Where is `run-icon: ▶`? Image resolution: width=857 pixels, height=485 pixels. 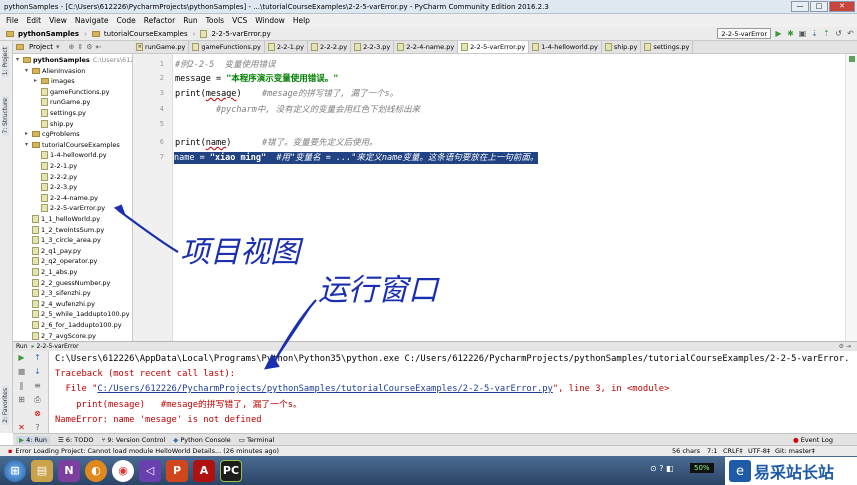 run-icon: ▶ is located at coordinates (778, 33).